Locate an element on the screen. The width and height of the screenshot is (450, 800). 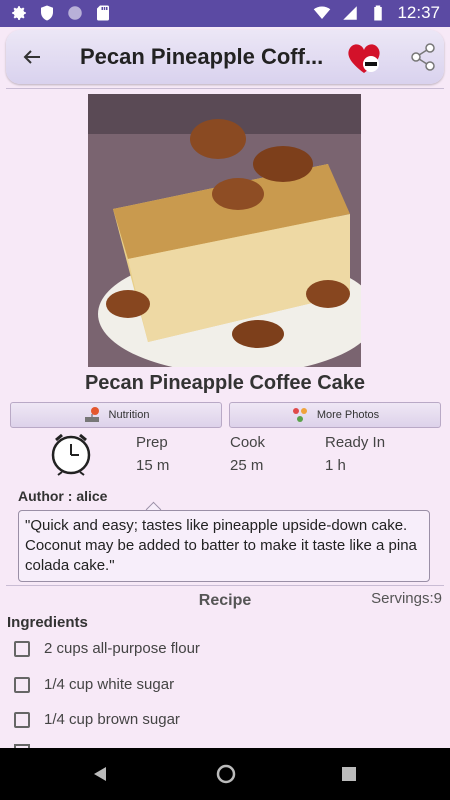
battery-icon is located at coordinates (378, 13).